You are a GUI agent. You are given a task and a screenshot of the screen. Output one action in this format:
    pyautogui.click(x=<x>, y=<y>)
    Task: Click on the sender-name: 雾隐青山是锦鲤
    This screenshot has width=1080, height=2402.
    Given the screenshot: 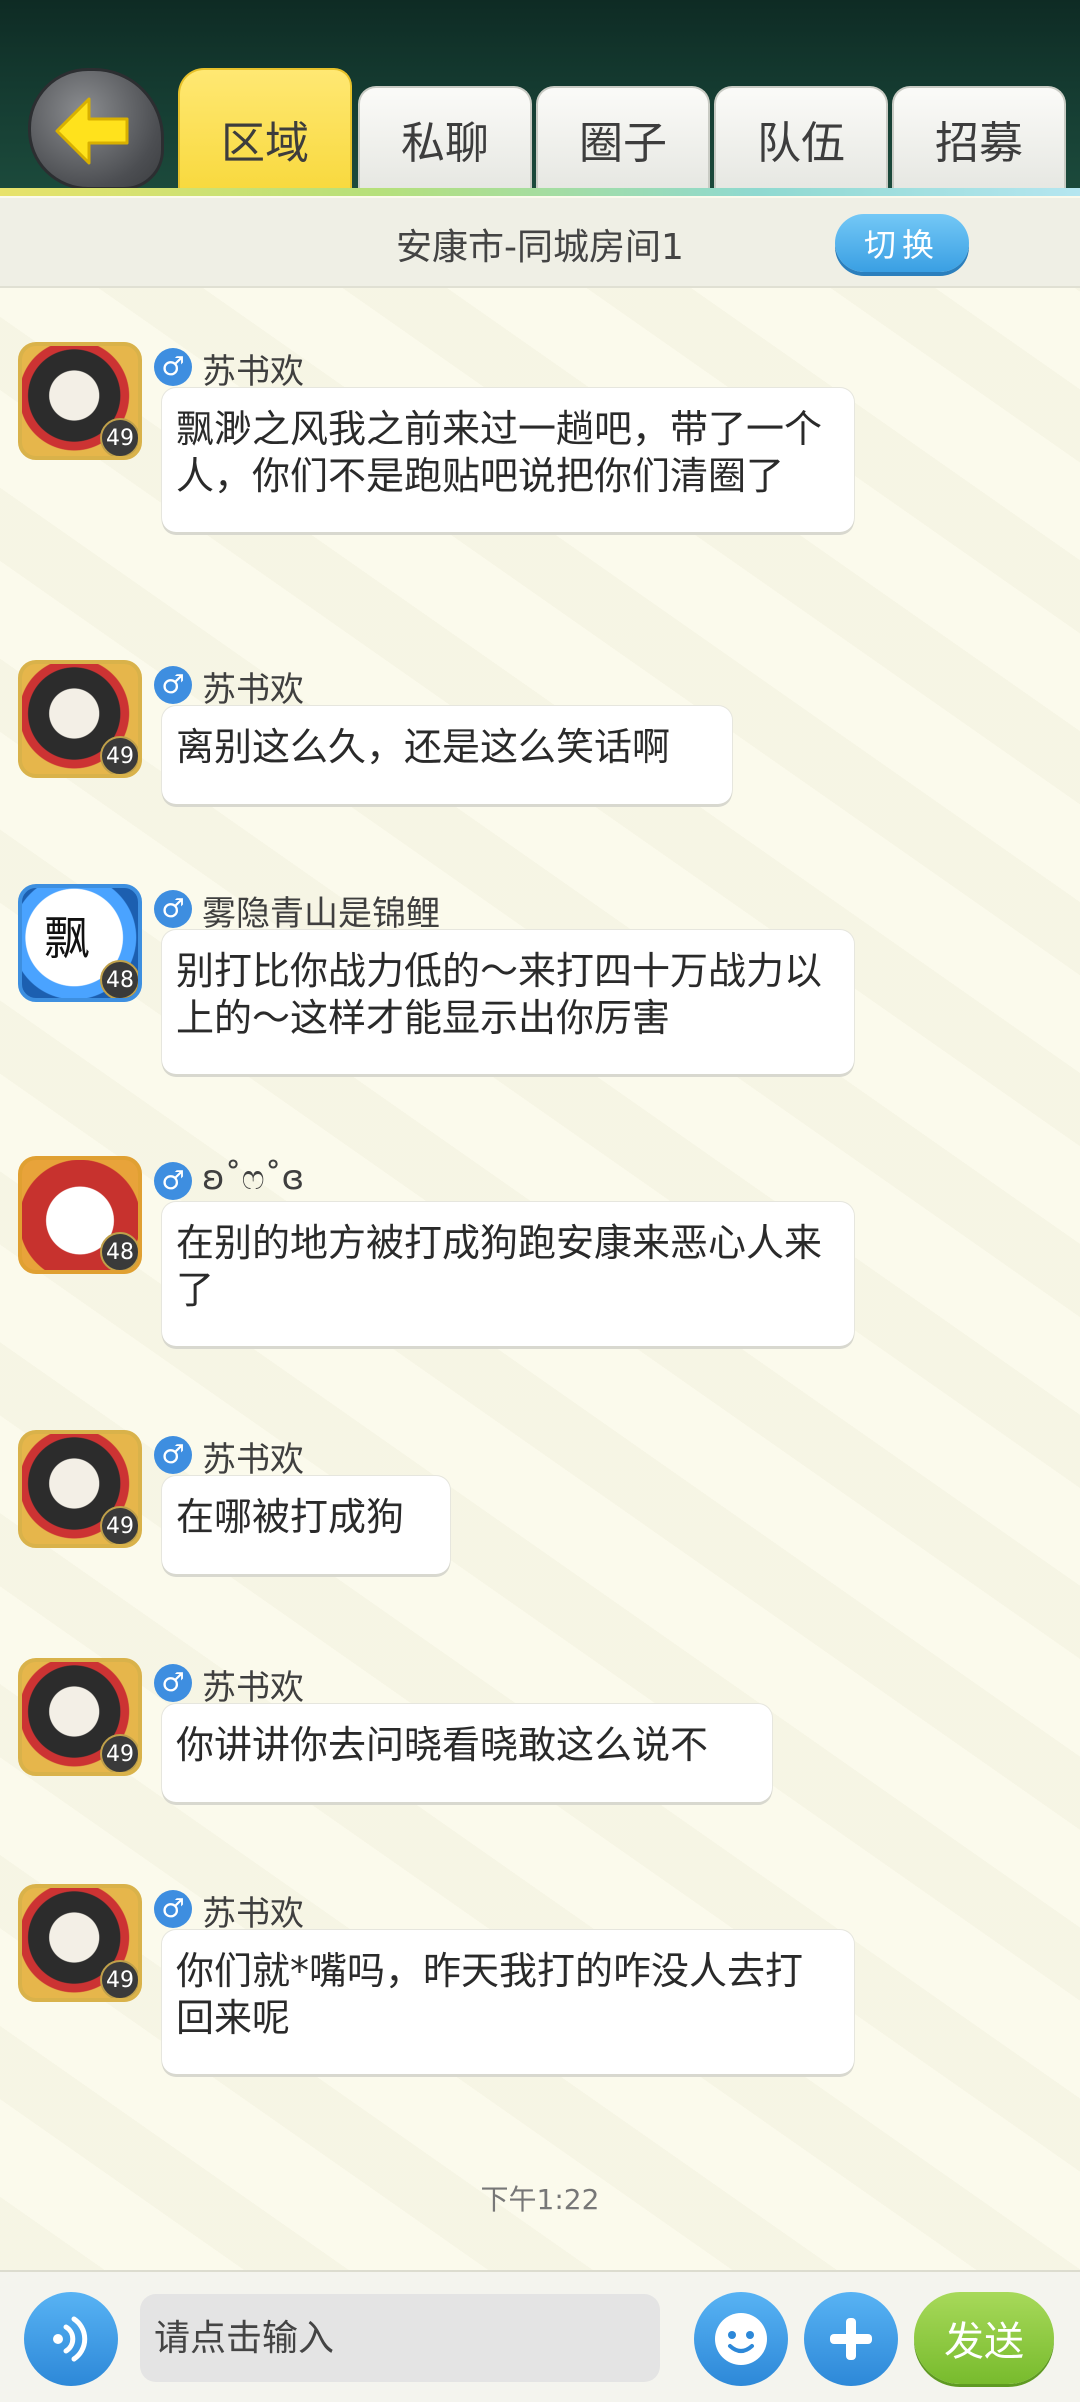 What is the action you would take?
    pyautogui.click(x=321, y=914)
    